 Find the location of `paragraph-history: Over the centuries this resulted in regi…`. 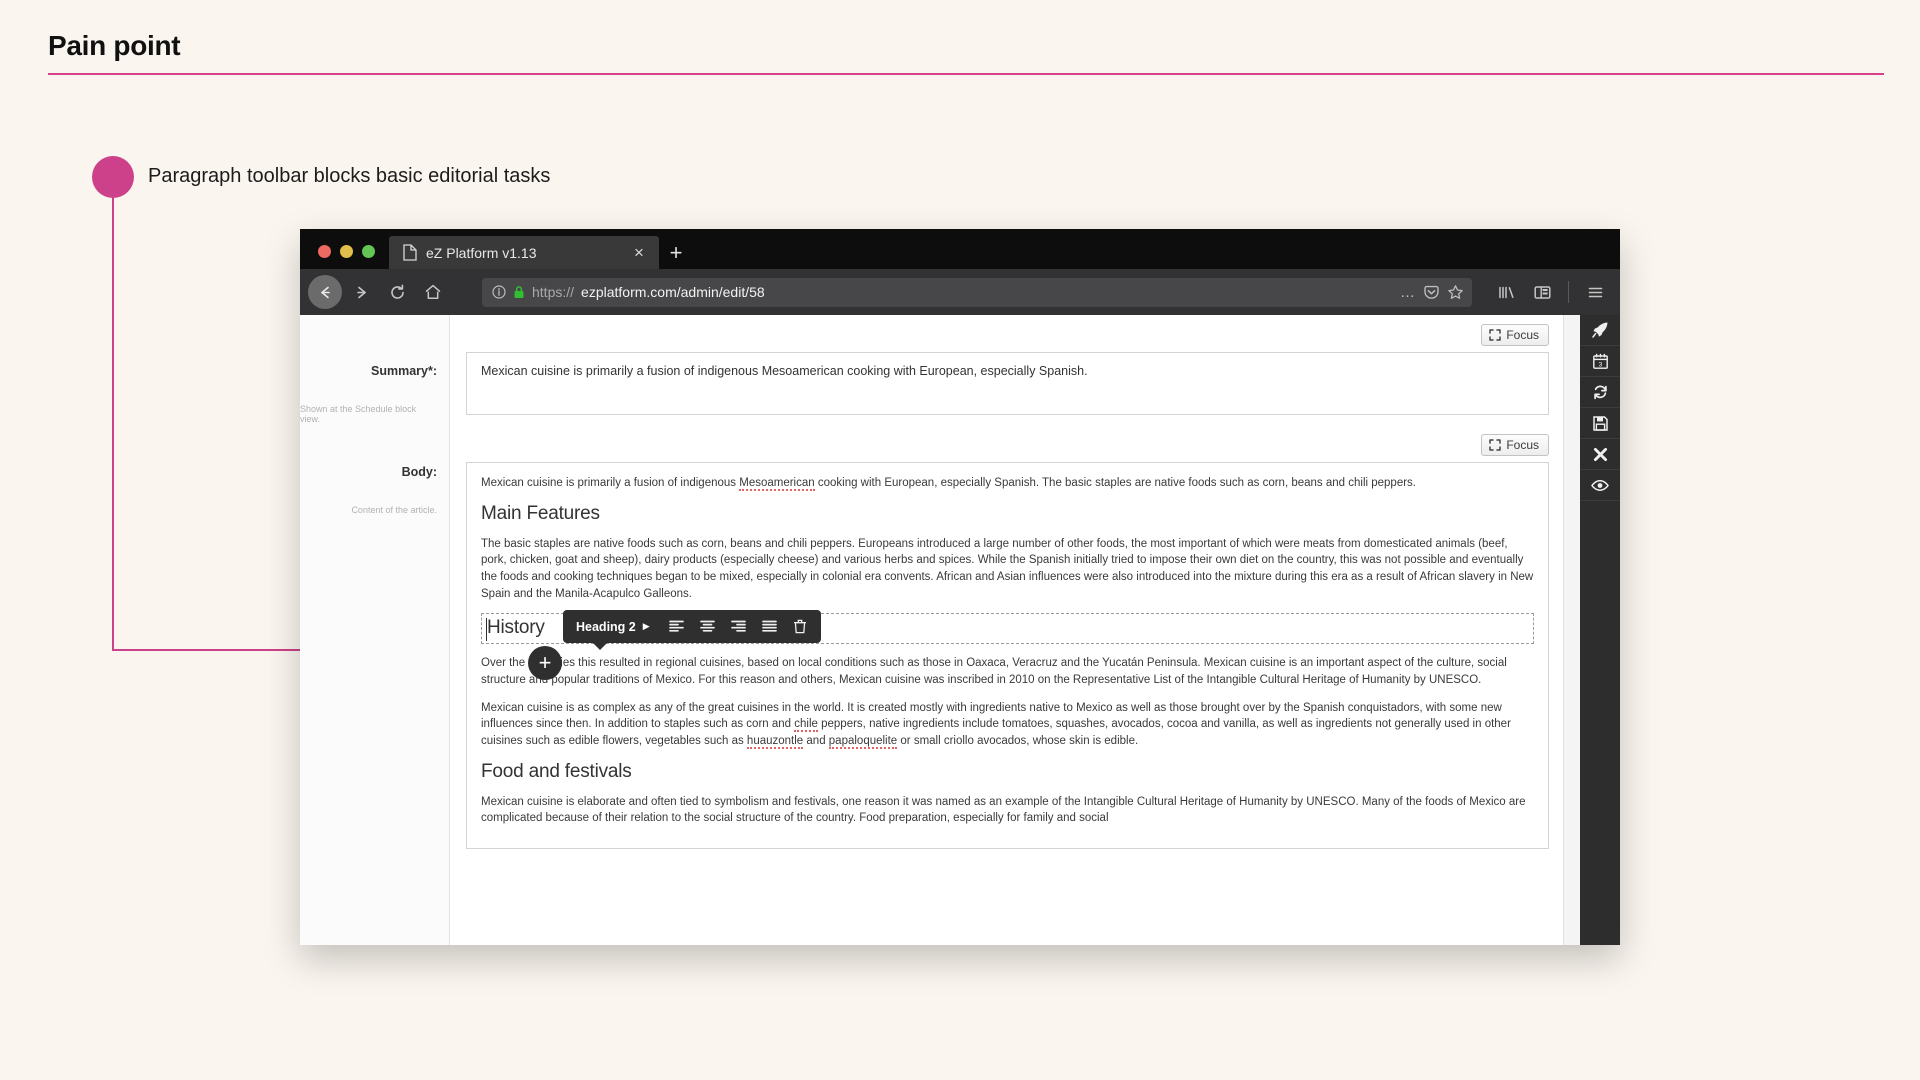

paragraph-history: Over the centuries this resulted in regi… is located at coordinates (1007, 671).